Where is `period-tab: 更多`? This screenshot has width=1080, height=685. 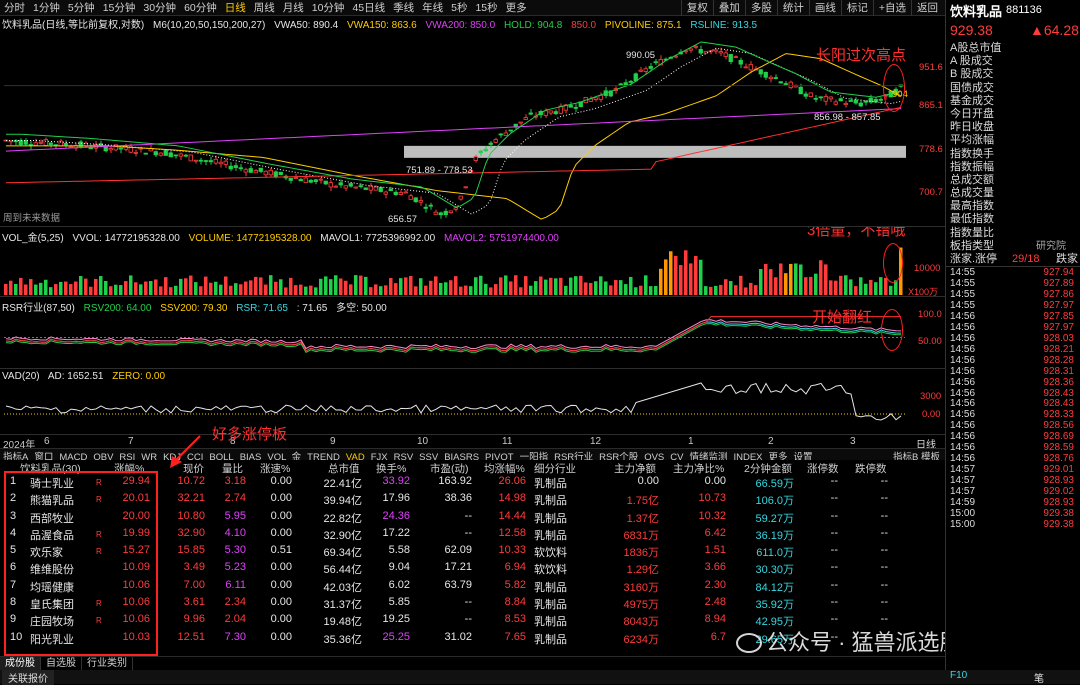 period-tab: 更多 is located at coordinates (516, 7).